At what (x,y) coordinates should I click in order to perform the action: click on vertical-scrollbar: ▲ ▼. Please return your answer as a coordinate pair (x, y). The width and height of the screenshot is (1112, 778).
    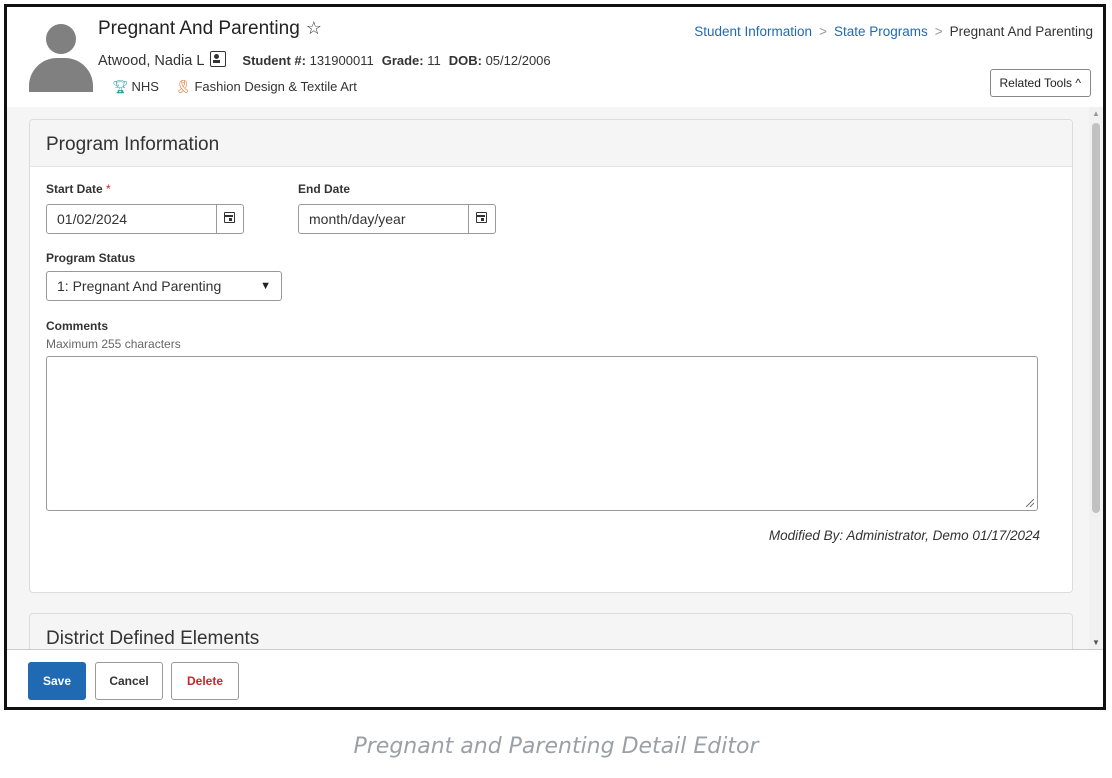
    Looking at the image, I should click on (1096, 378).